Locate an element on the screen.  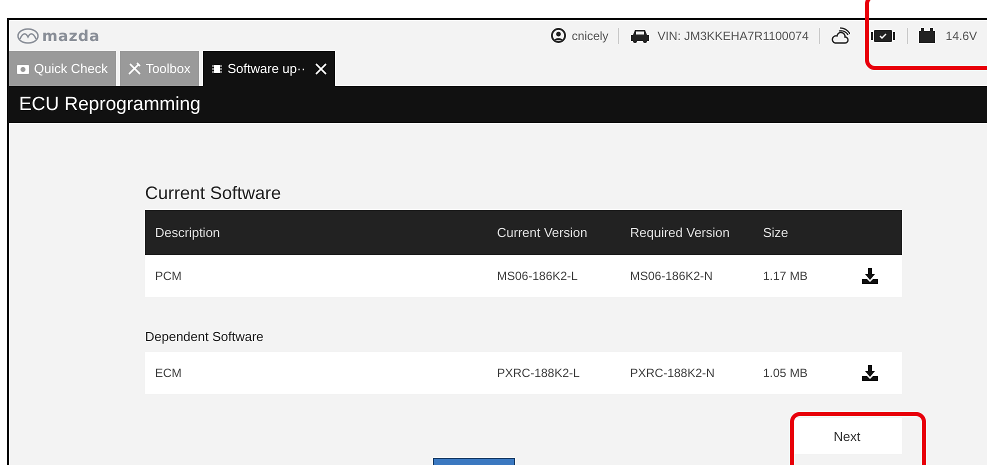
table-header: Description Current Version Required Version Size is located at coordinates (523, 232).